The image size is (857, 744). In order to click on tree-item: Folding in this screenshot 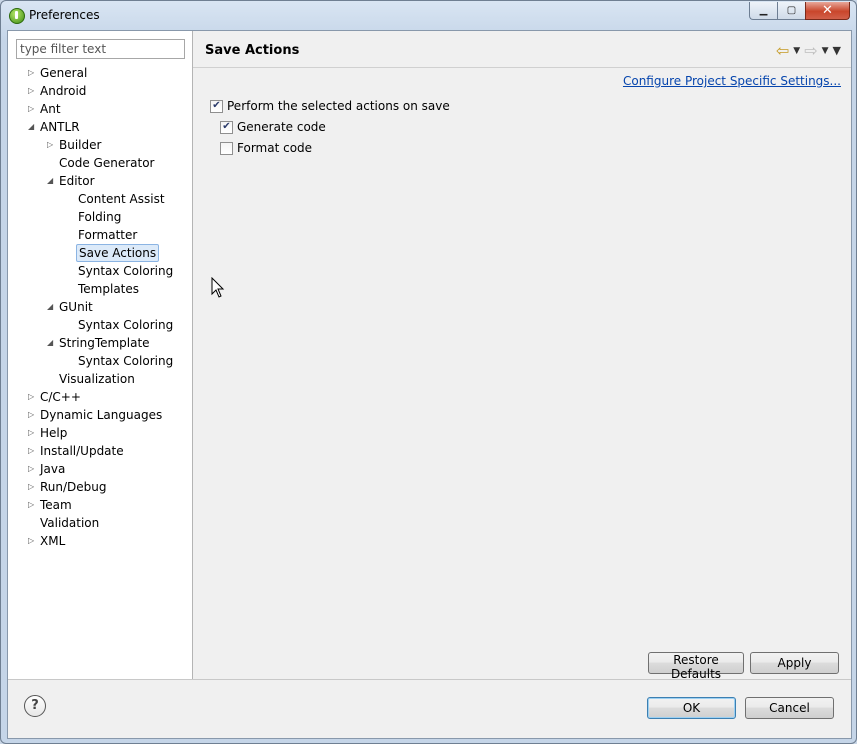, I will do `click(100, 217)`.